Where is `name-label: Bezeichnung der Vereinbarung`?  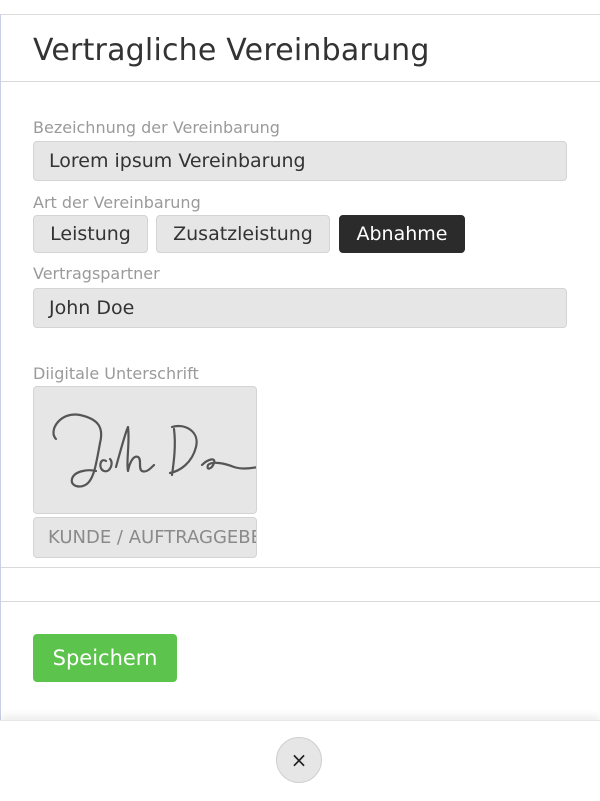
name-label: Bezeichnung der Vereinbarung is located at coordinates (156, 127).